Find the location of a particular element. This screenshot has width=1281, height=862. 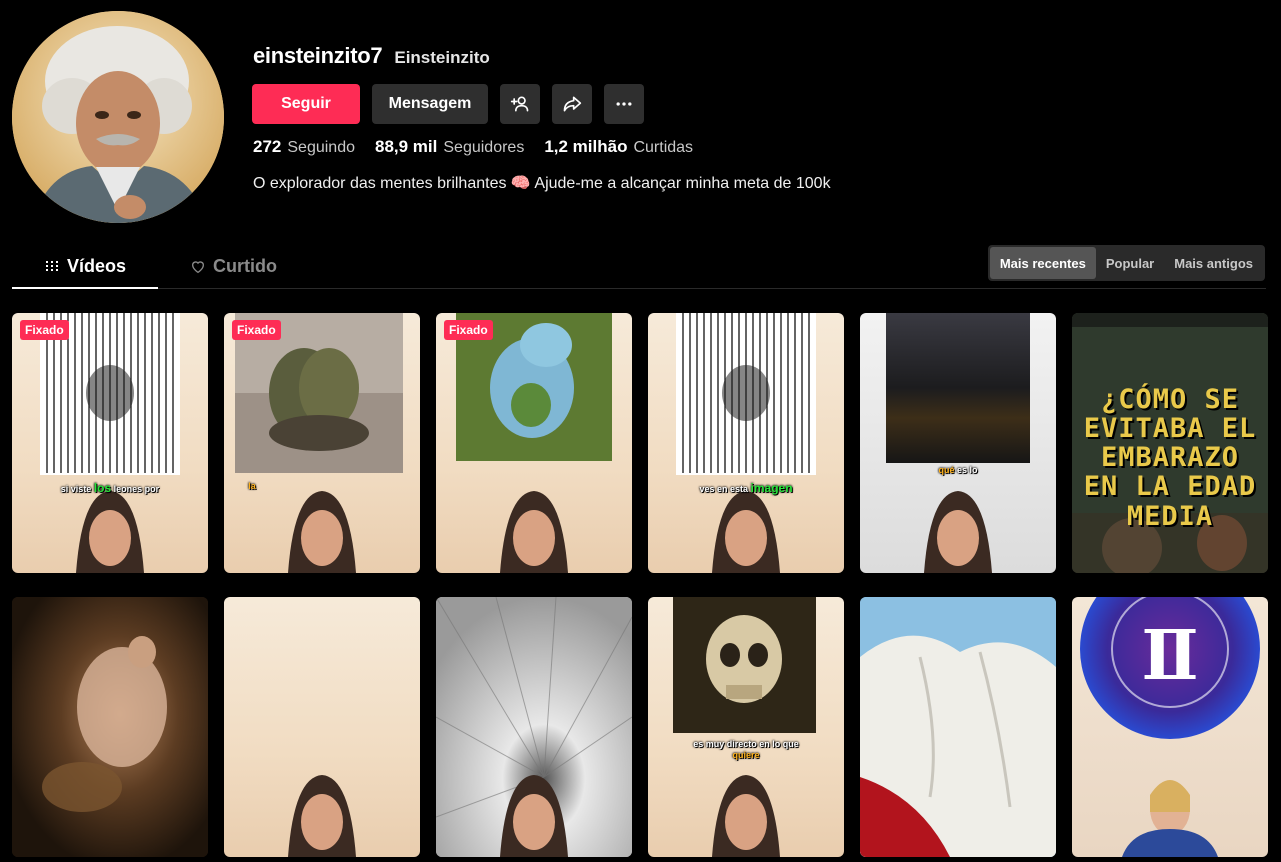

followers-label: Seguidores is located at coordinates (484, 147).